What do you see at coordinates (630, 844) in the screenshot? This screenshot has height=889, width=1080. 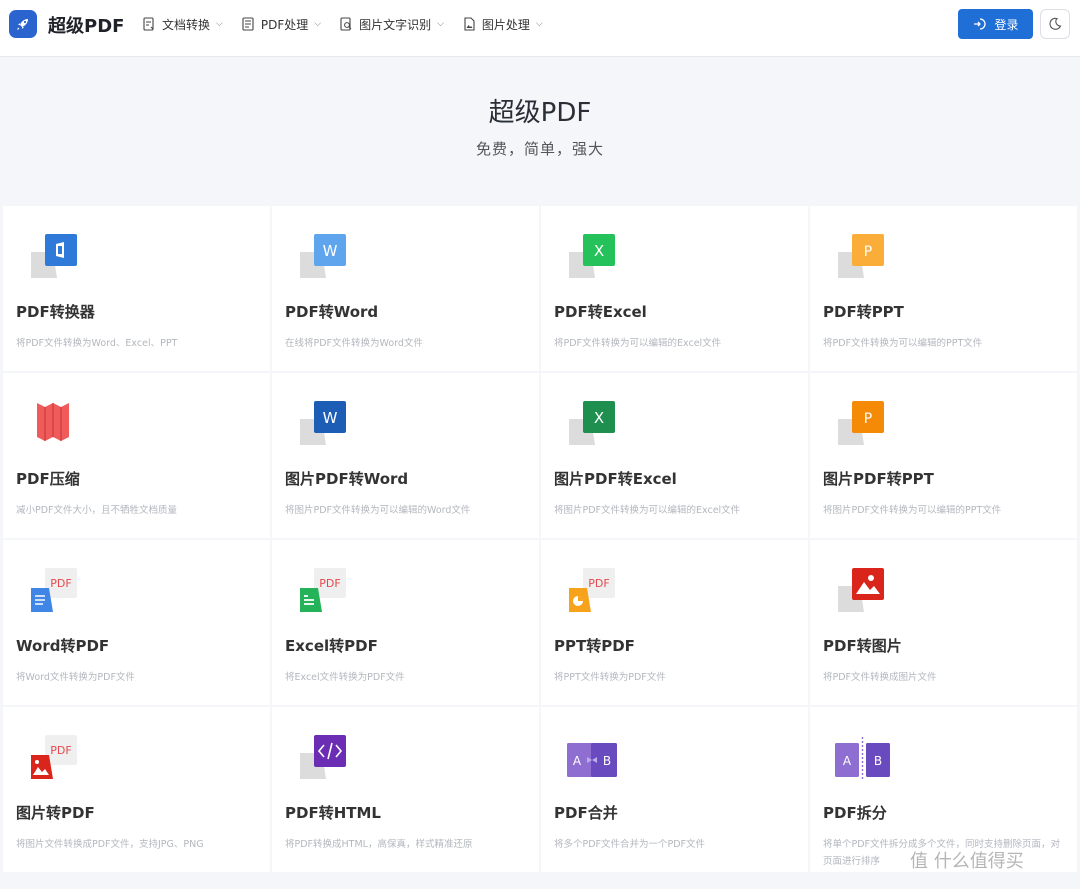 I see `tool-description: 将多个PDF文件合并为一个PDF文件` at bounding box center [630, 844].